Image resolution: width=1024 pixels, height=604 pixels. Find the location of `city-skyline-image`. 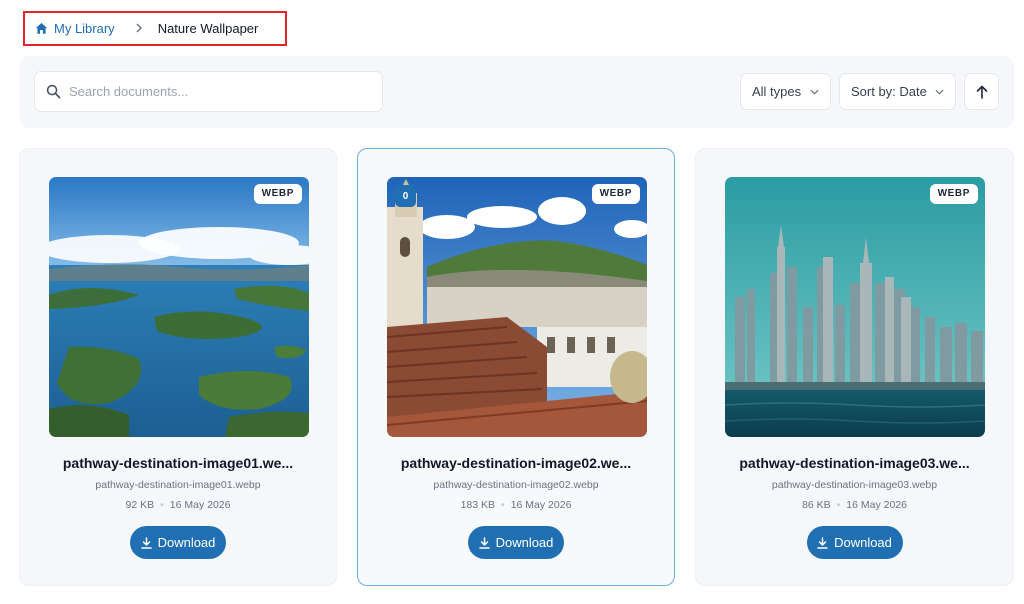

city-skyline-image is located at coordinates (855, 307).